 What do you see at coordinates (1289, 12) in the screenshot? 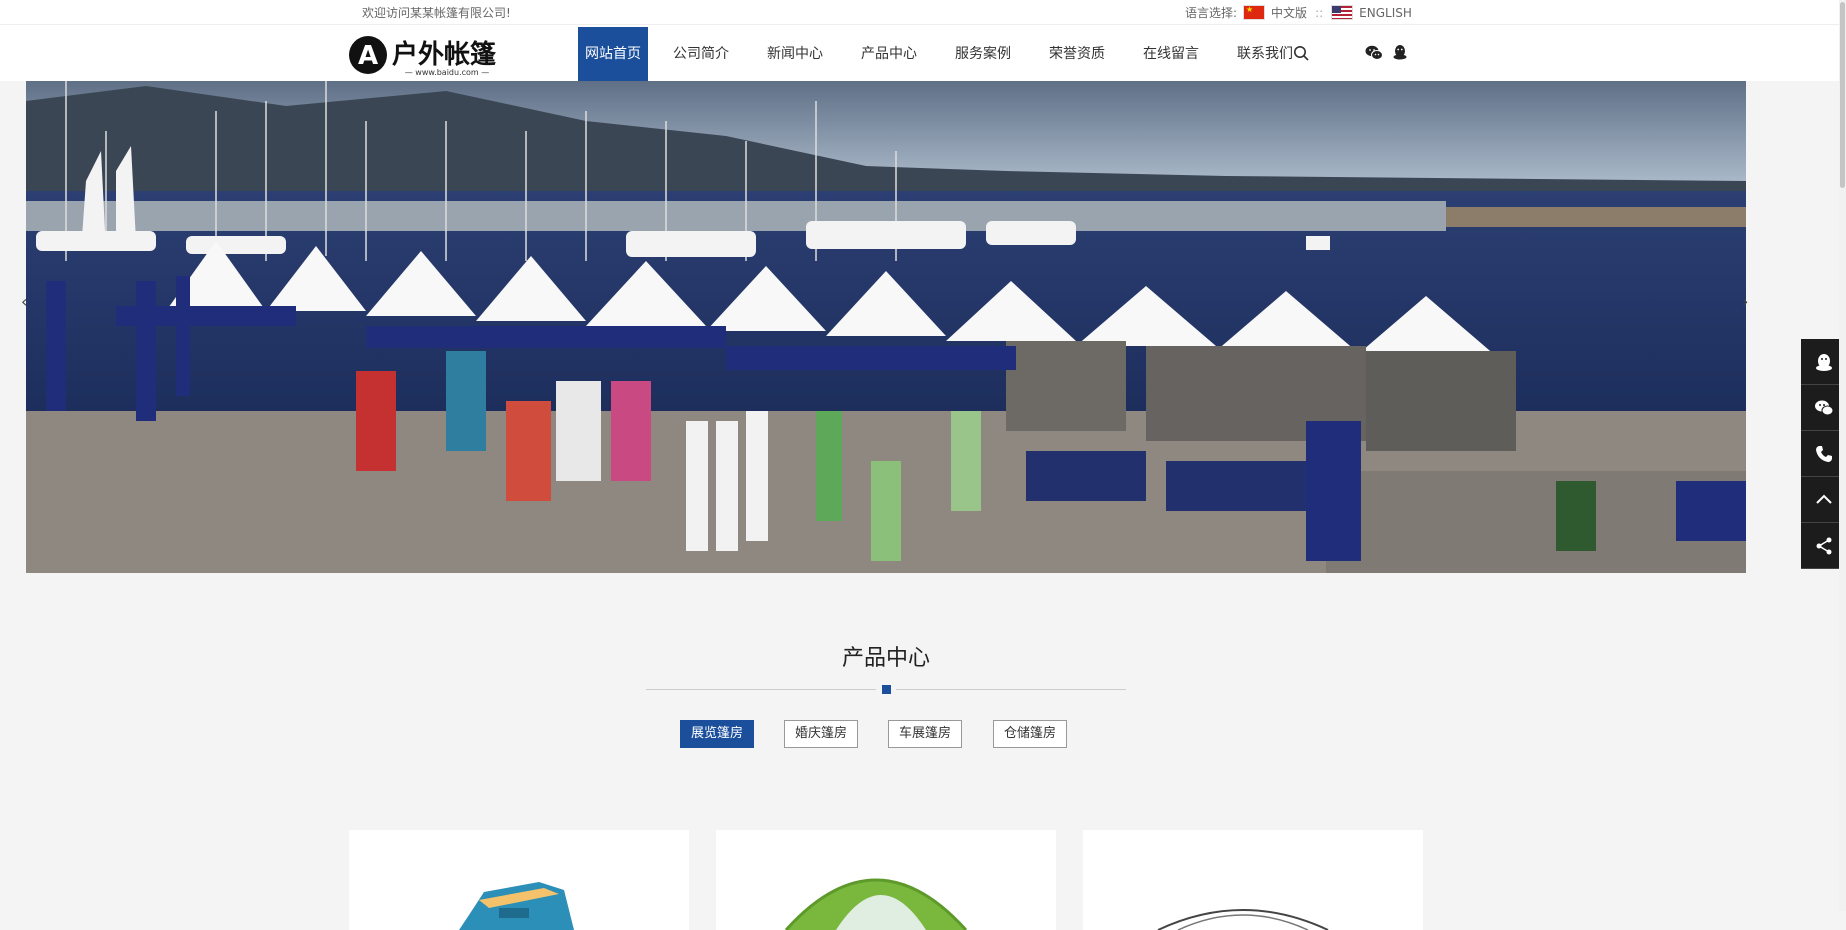
I see `lang-chinese-link: 中文版` at bounding box center [1289, 12].